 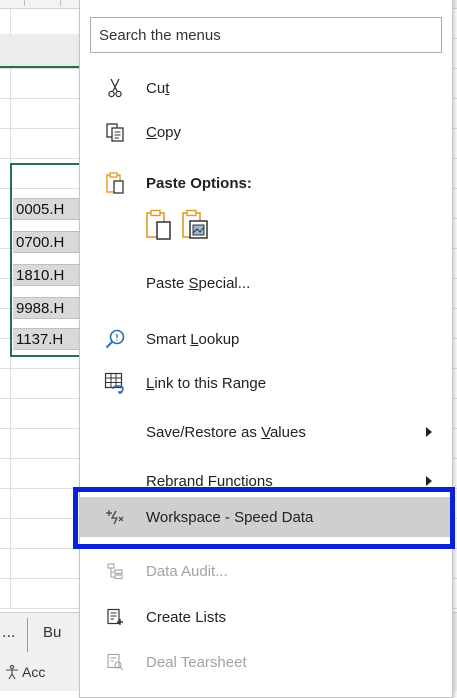 I want to click on menu-item-rebrand-functions: Rebrand Functions, so click(x=265, y=481).